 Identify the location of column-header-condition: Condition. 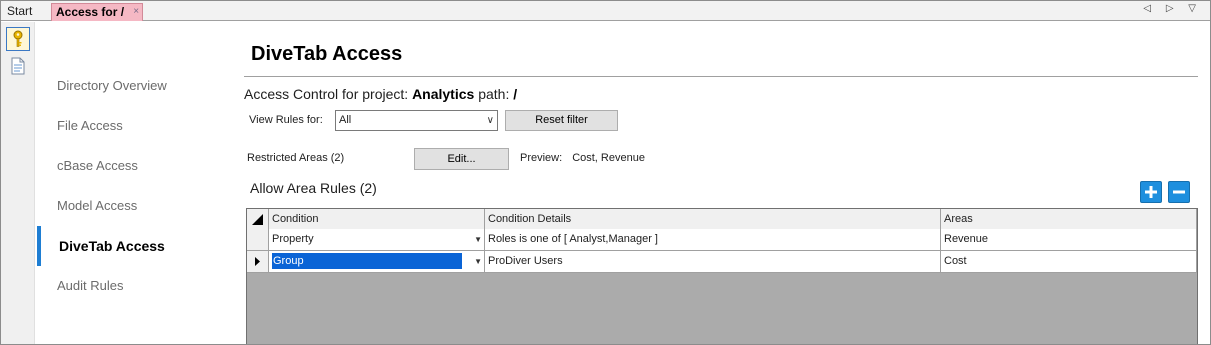
(377, 220).